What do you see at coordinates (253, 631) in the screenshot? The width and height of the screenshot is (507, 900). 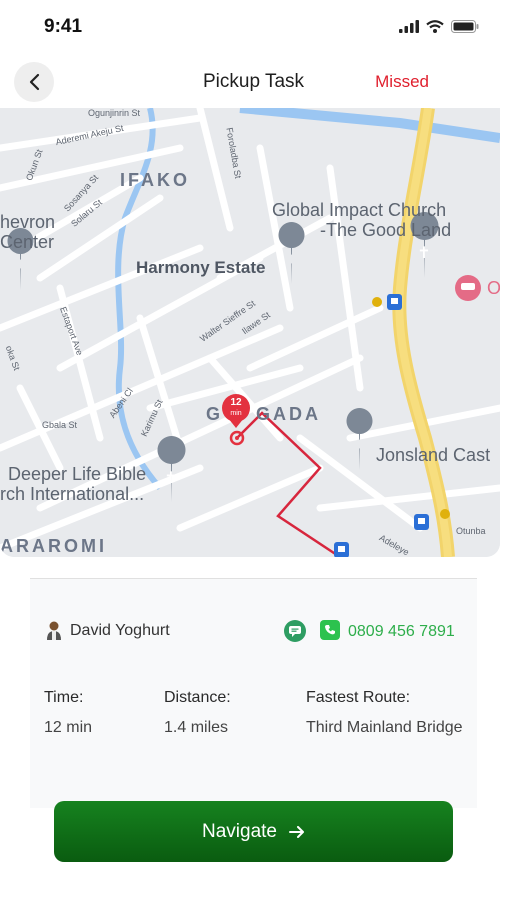 I see `driver-row: David Yoghurt 0809 456 7891` at bounding box center [253, 631].